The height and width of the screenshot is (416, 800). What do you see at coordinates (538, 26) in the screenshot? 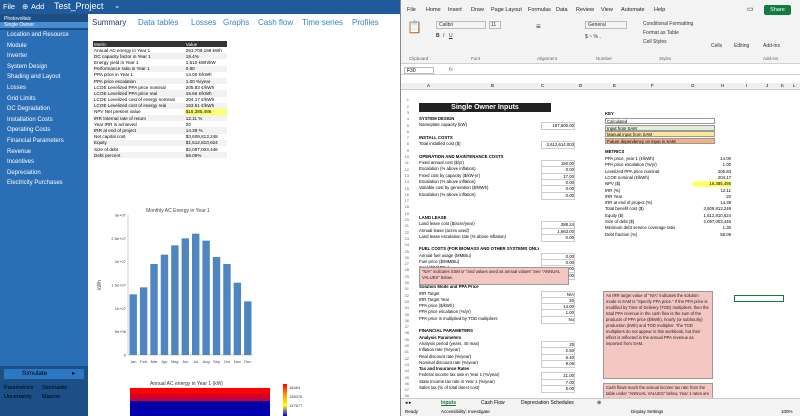
I see `align-icon: ≡` at bounding box center [538, 26].